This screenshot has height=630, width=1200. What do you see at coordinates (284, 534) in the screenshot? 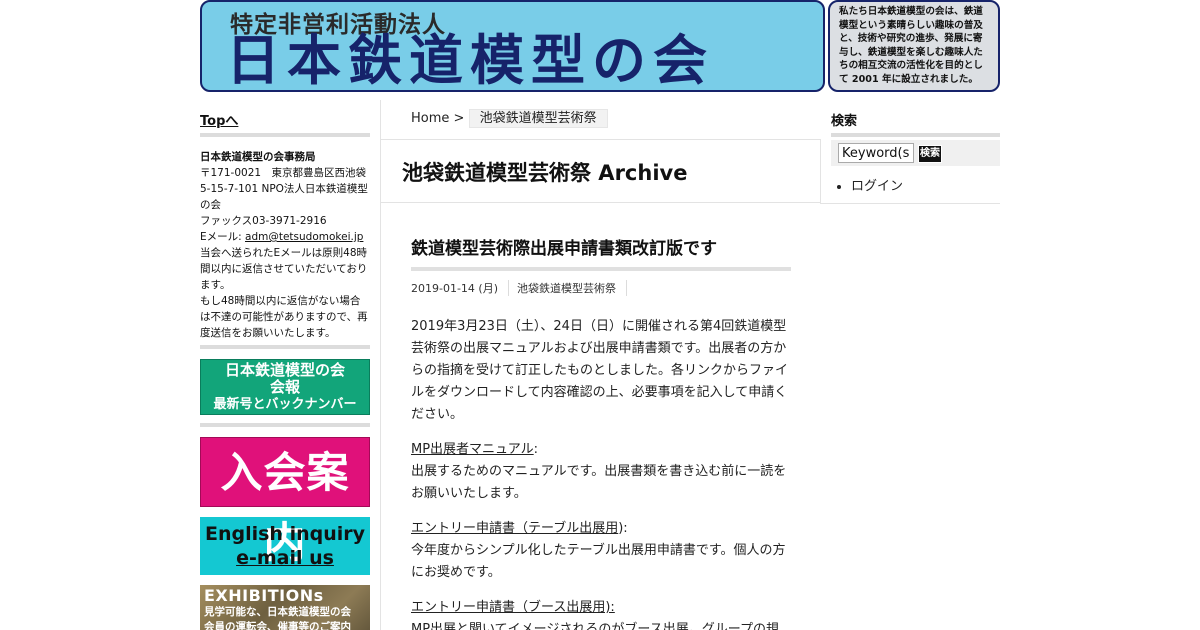
I see `english-banner-line1: English inquiry` at bounding box center [284, 534].